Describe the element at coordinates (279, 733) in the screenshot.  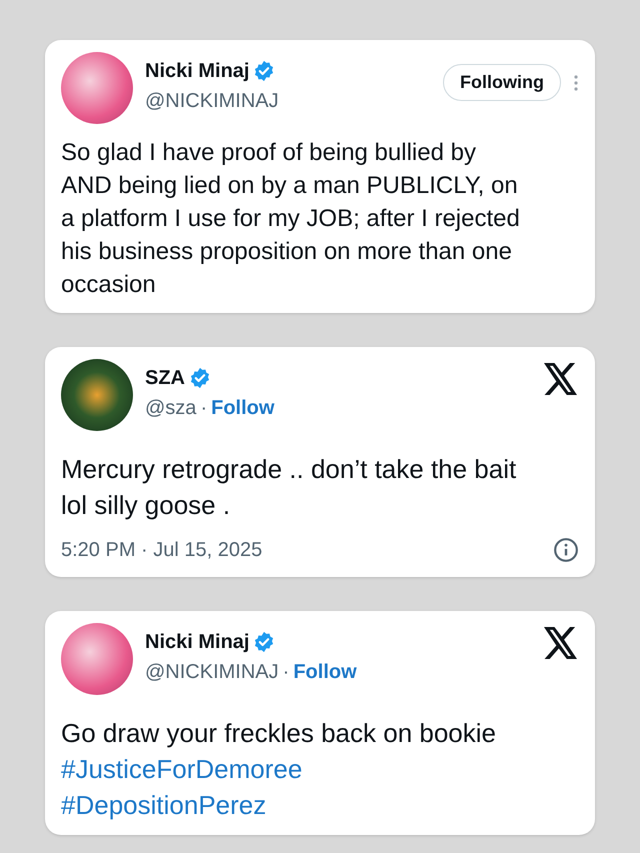
I see `tweet-text: Go draw your freckles back on bookie` at that location.